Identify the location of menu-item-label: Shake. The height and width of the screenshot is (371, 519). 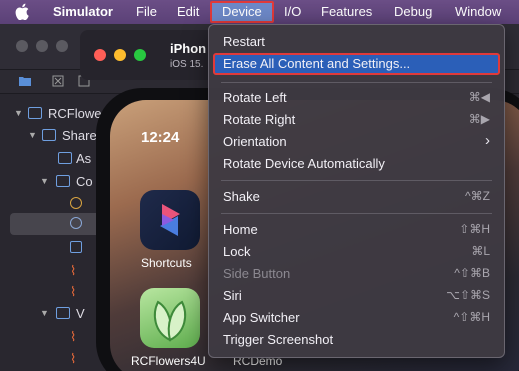
(241, 196).